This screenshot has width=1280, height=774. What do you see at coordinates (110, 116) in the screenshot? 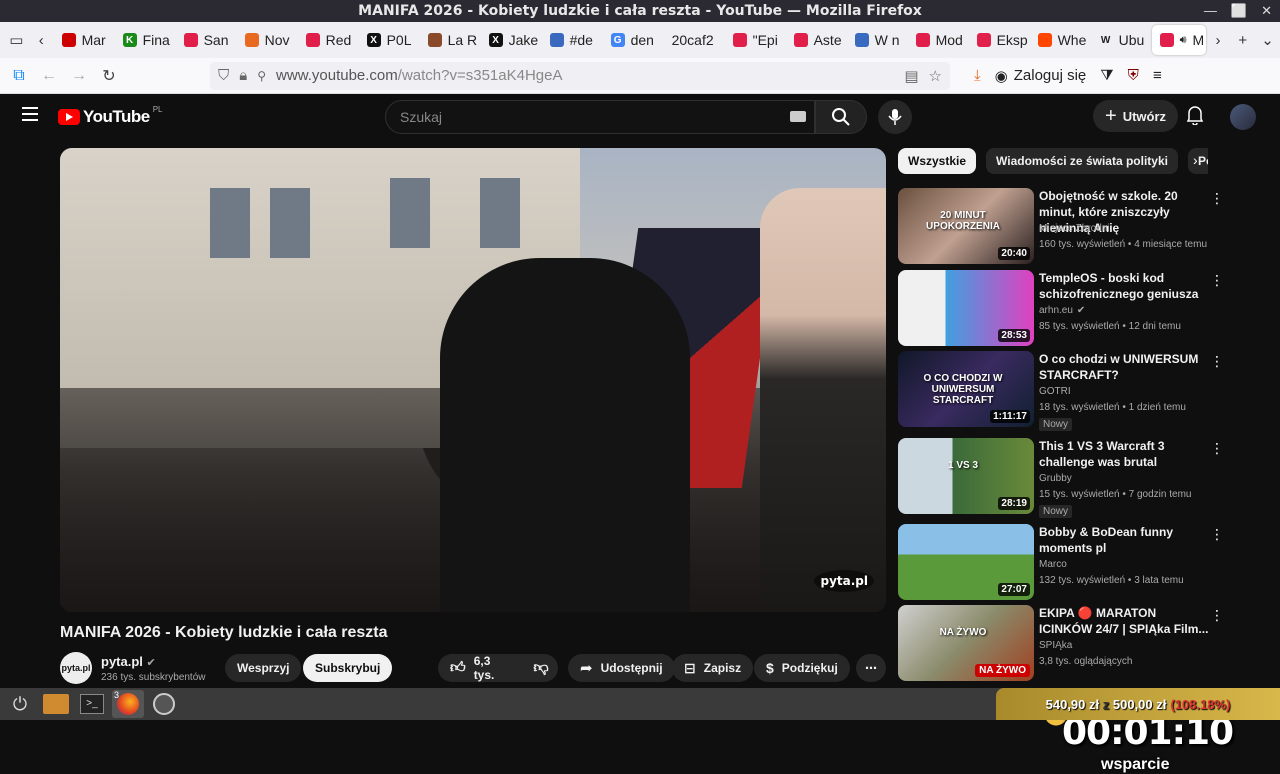
I see `youtube-logo: YouTube PL` at bounding box center [110, 116].